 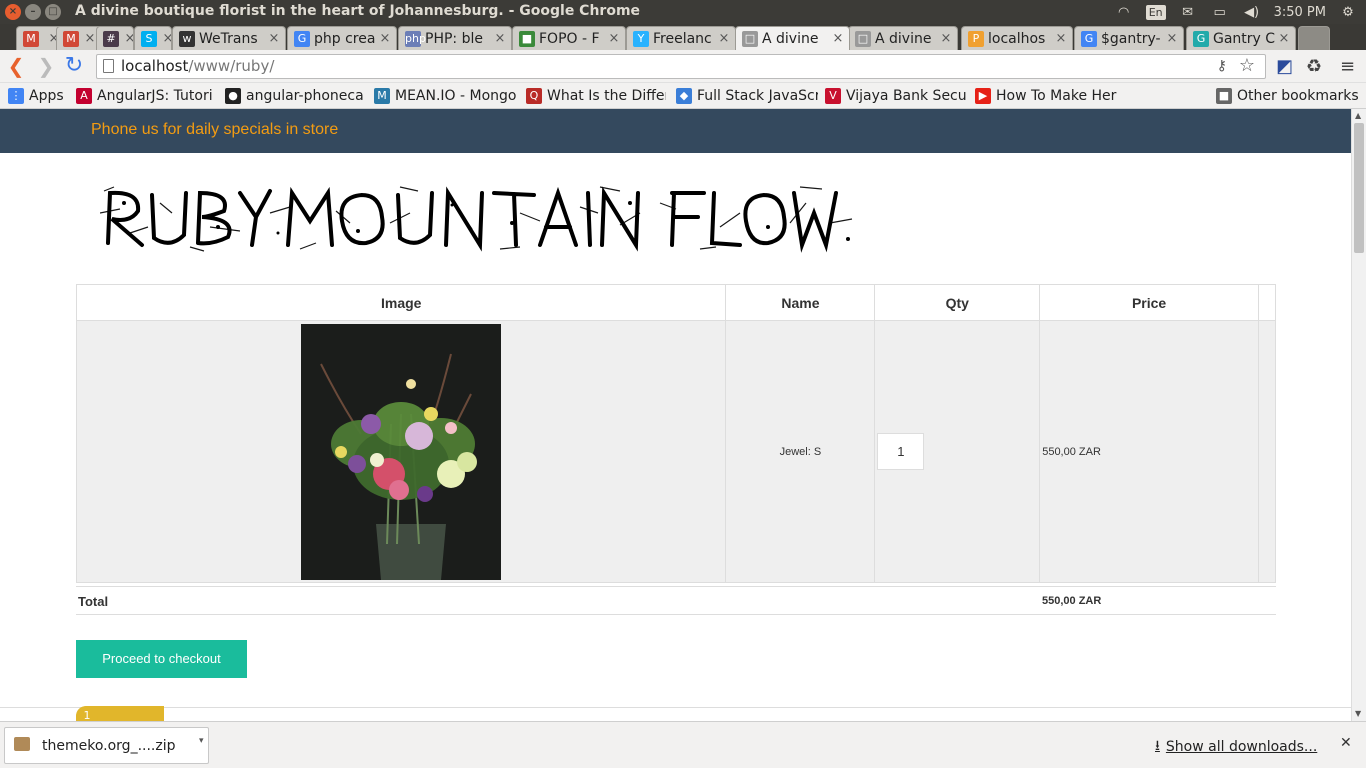 I want to click on volume-icon: ◀), so click(x=1252, y=12).